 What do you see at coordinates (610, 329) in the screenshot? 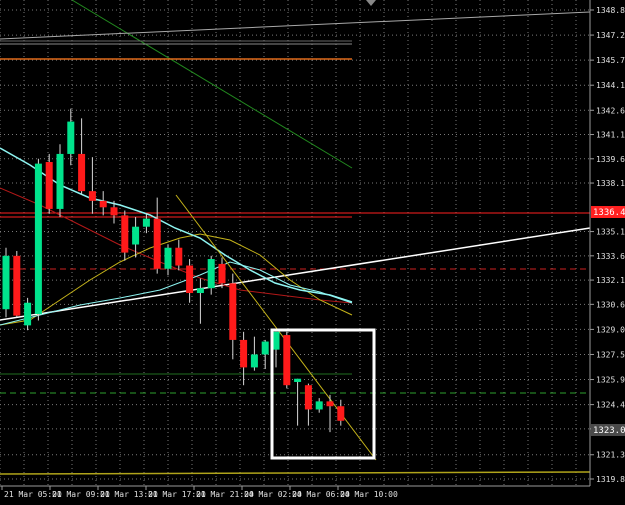
I see `price-tick-label: 1329.05` at bounding box center [610, 329].